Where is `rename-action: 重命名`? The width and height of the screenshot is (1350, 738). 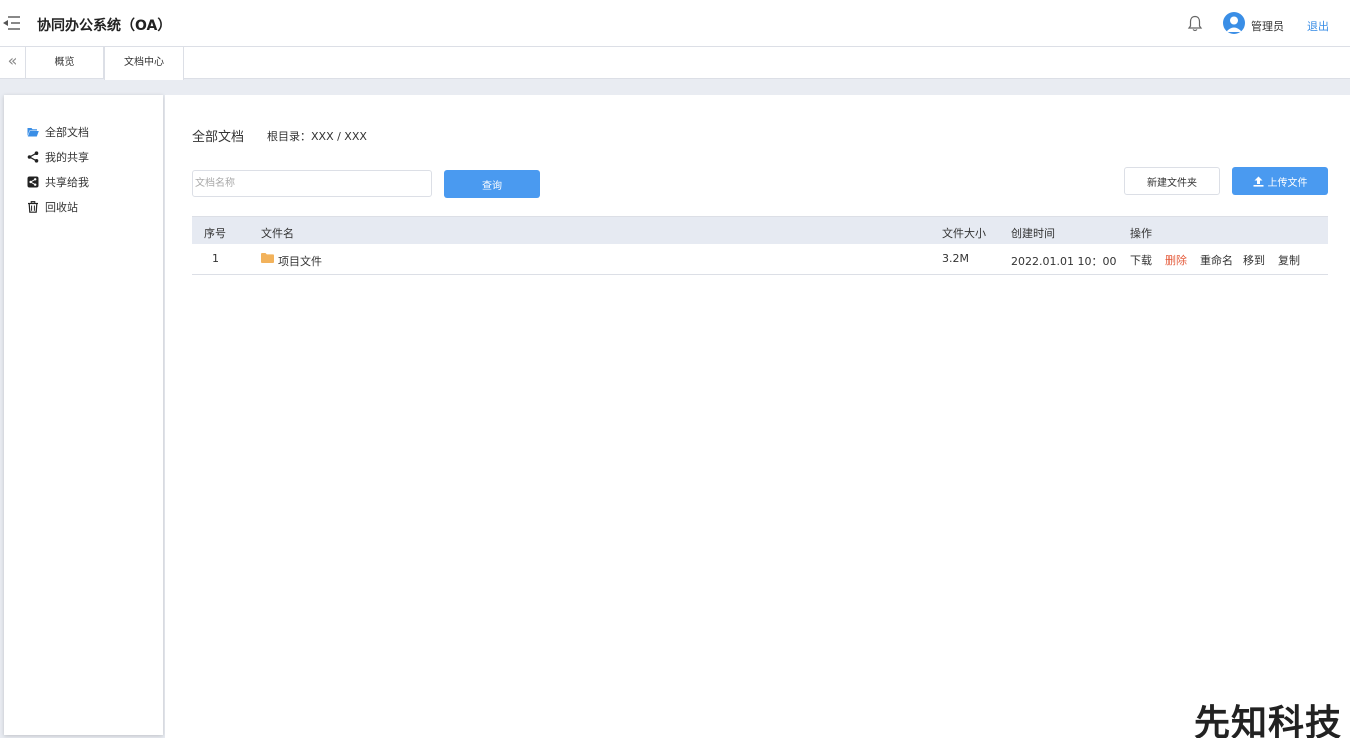
rename-action: 重命名 is located at coordinates (1216, 260).